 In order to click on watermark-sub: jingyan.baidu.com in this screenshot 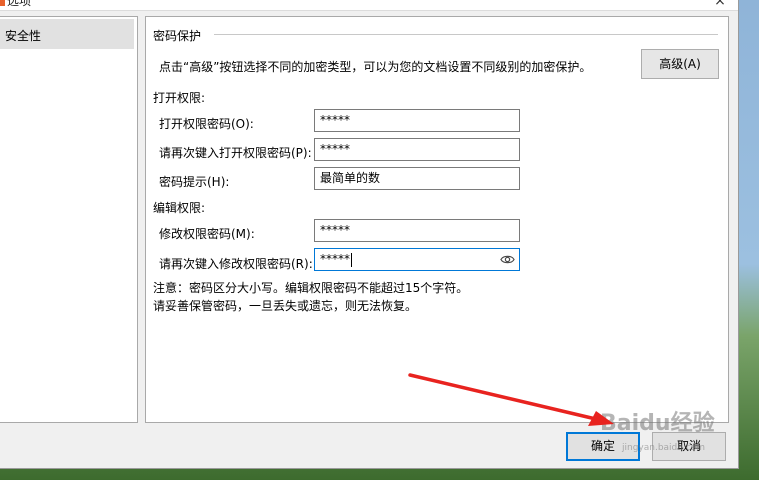, I will do `click(664, 448)`.